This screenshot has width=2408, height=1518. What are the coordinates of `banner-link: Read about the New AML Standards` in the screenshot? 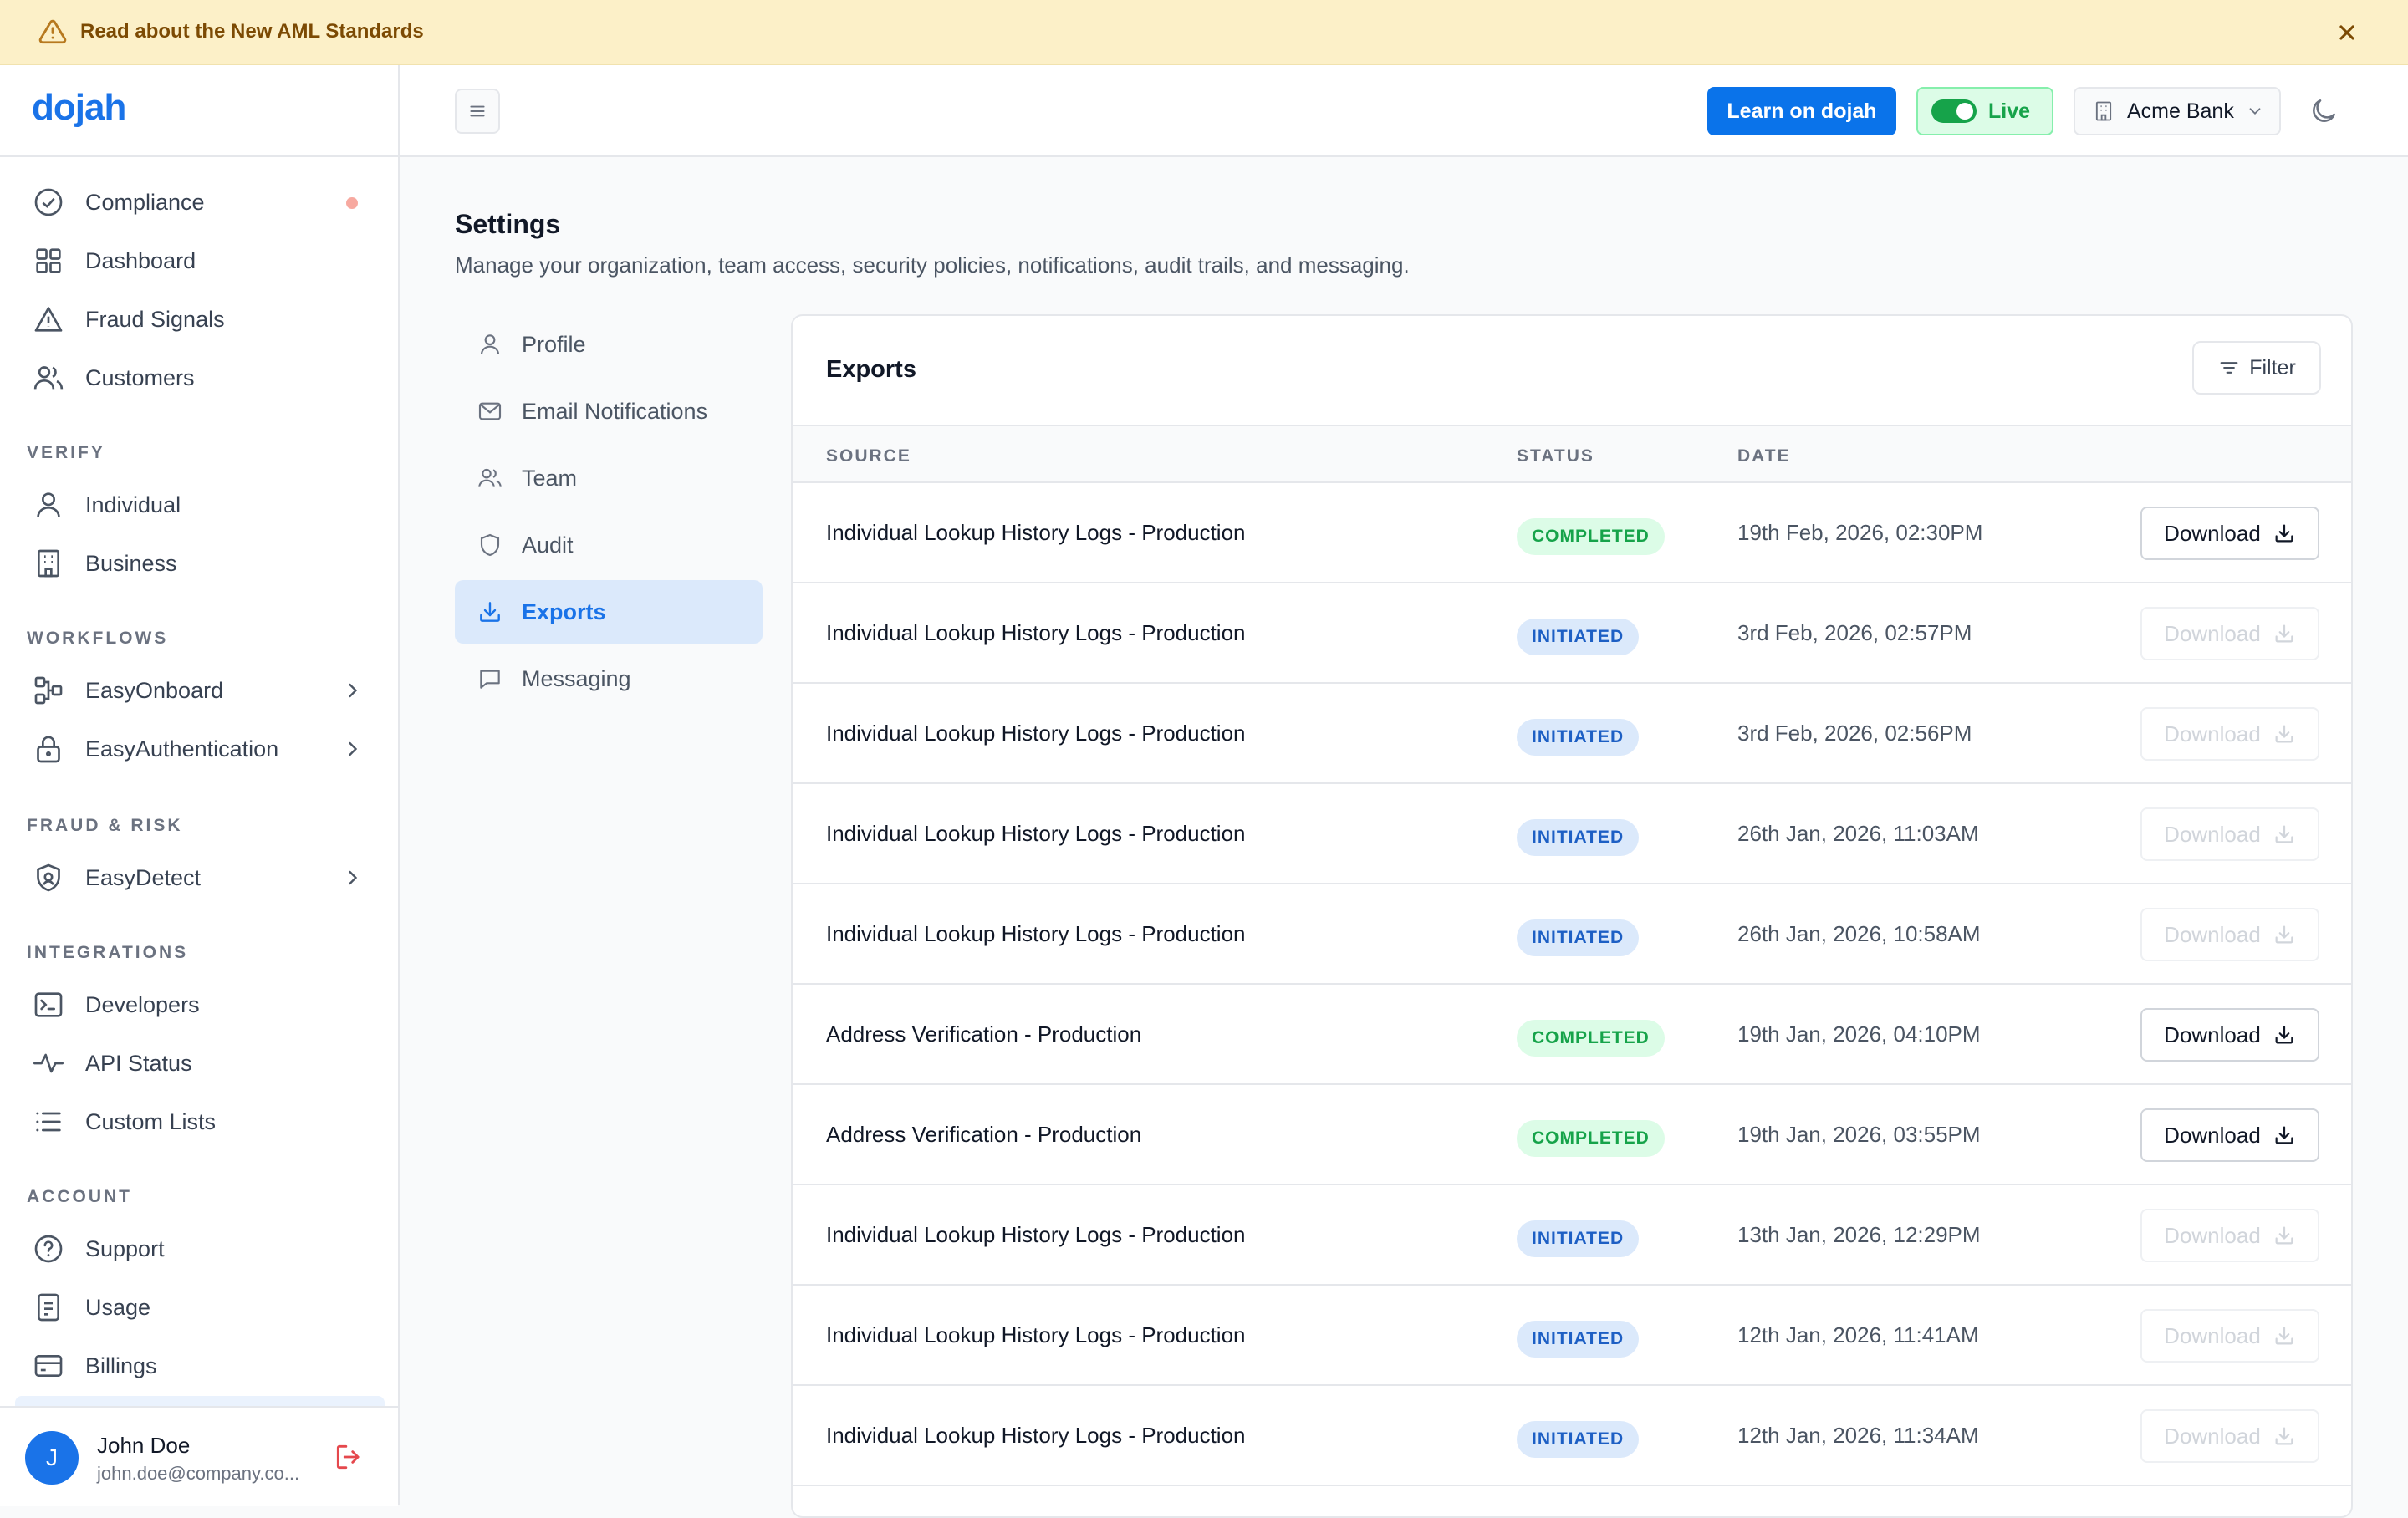 It's located at (252, 31).